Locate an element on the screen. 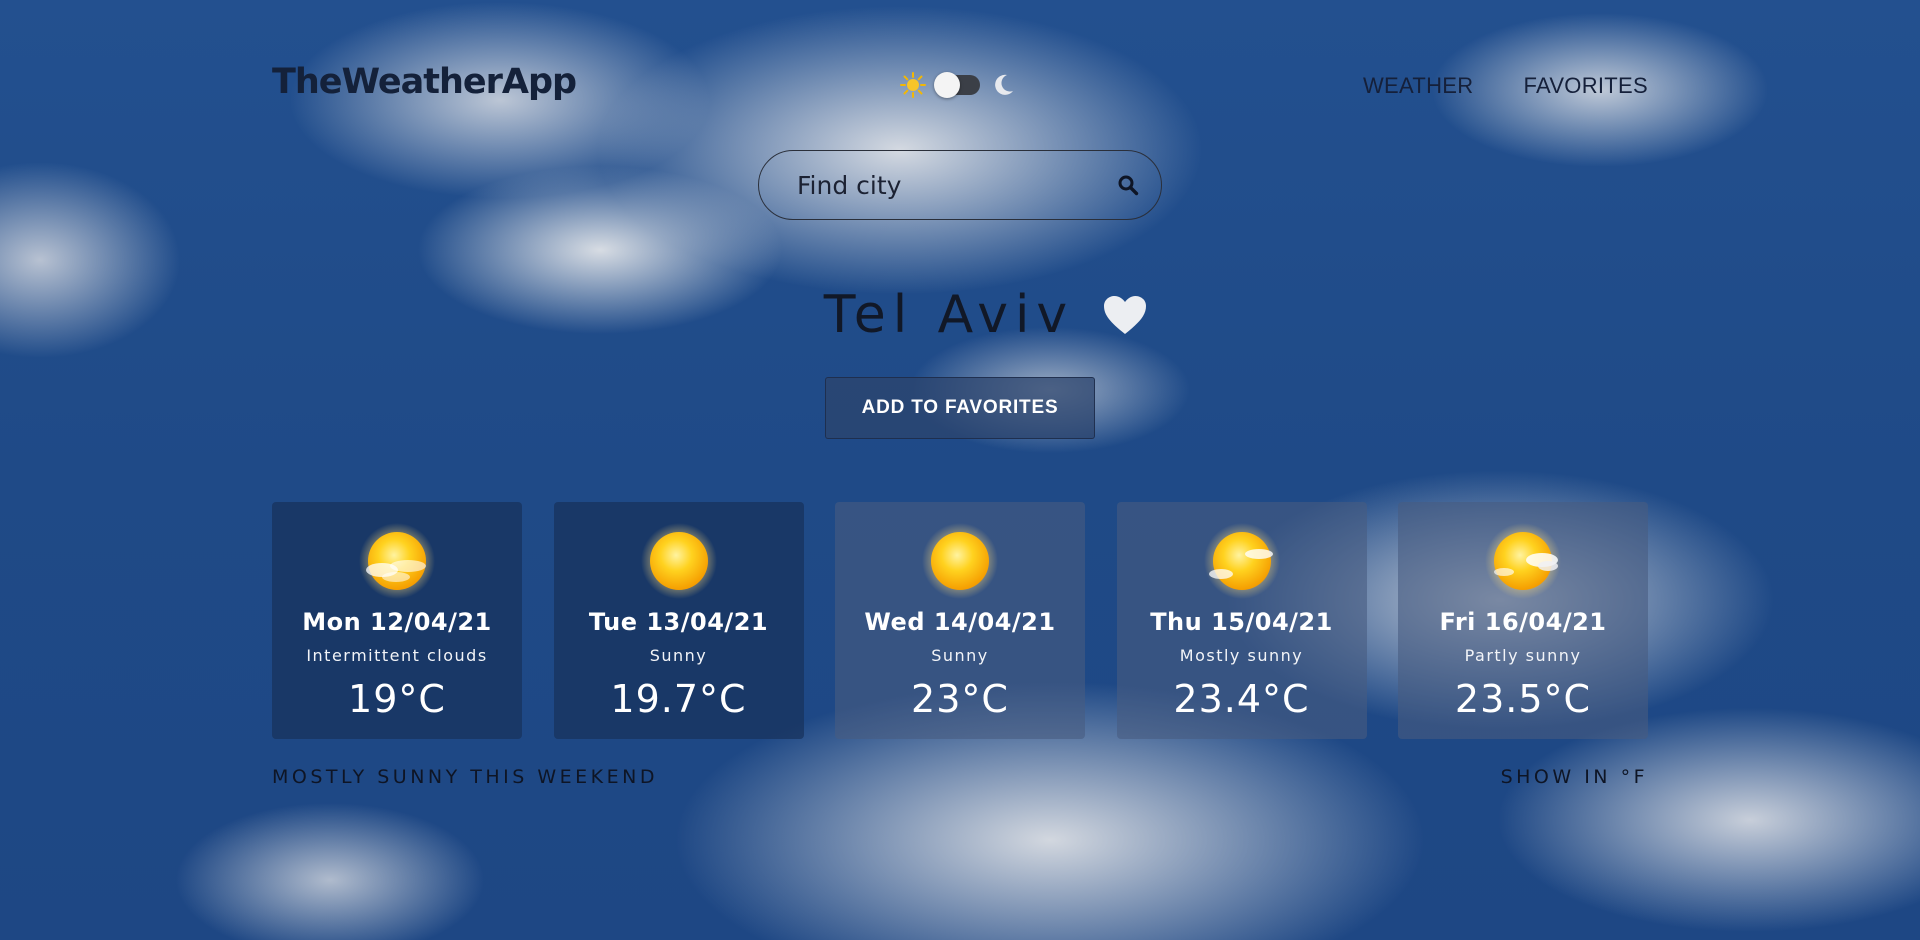 The image size is (1920, 940). sun-small-cloud-icon is located at coordinates (1241, 561).